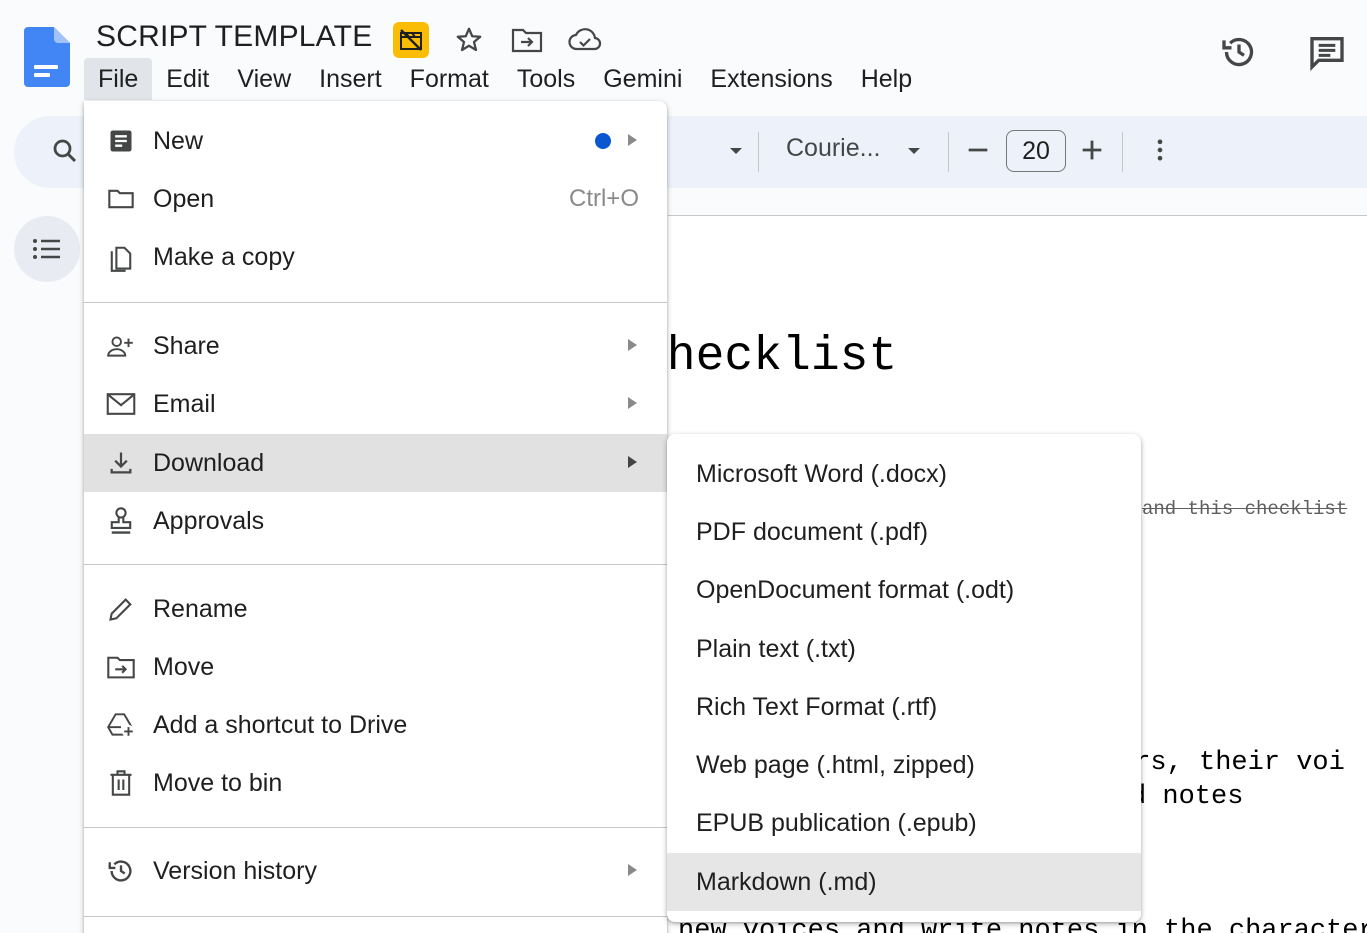 The height and width of the screenshot is (933, 1367). What do you see at coordinates (121, 667) in the screenshot?
I see `move-folder-icon` at bounding box center [121, 667].